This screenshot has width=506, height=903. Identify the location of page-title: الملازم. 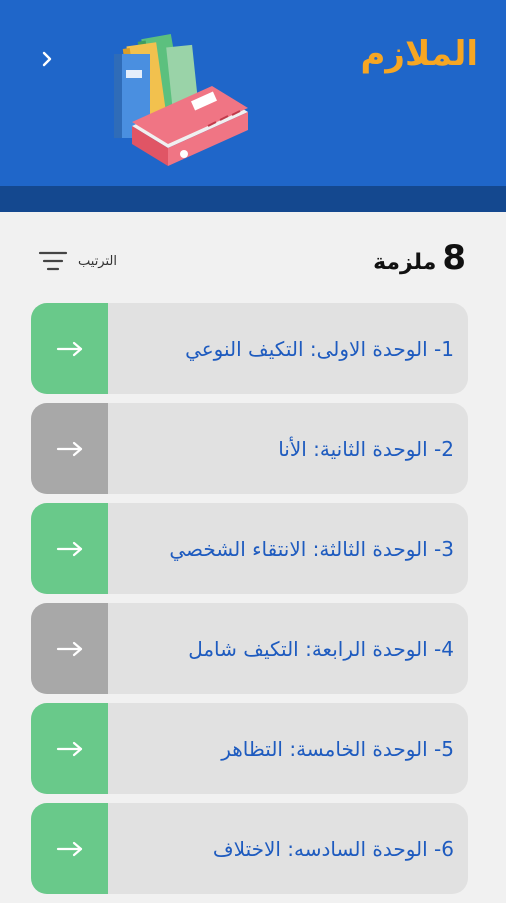
(419, 54).